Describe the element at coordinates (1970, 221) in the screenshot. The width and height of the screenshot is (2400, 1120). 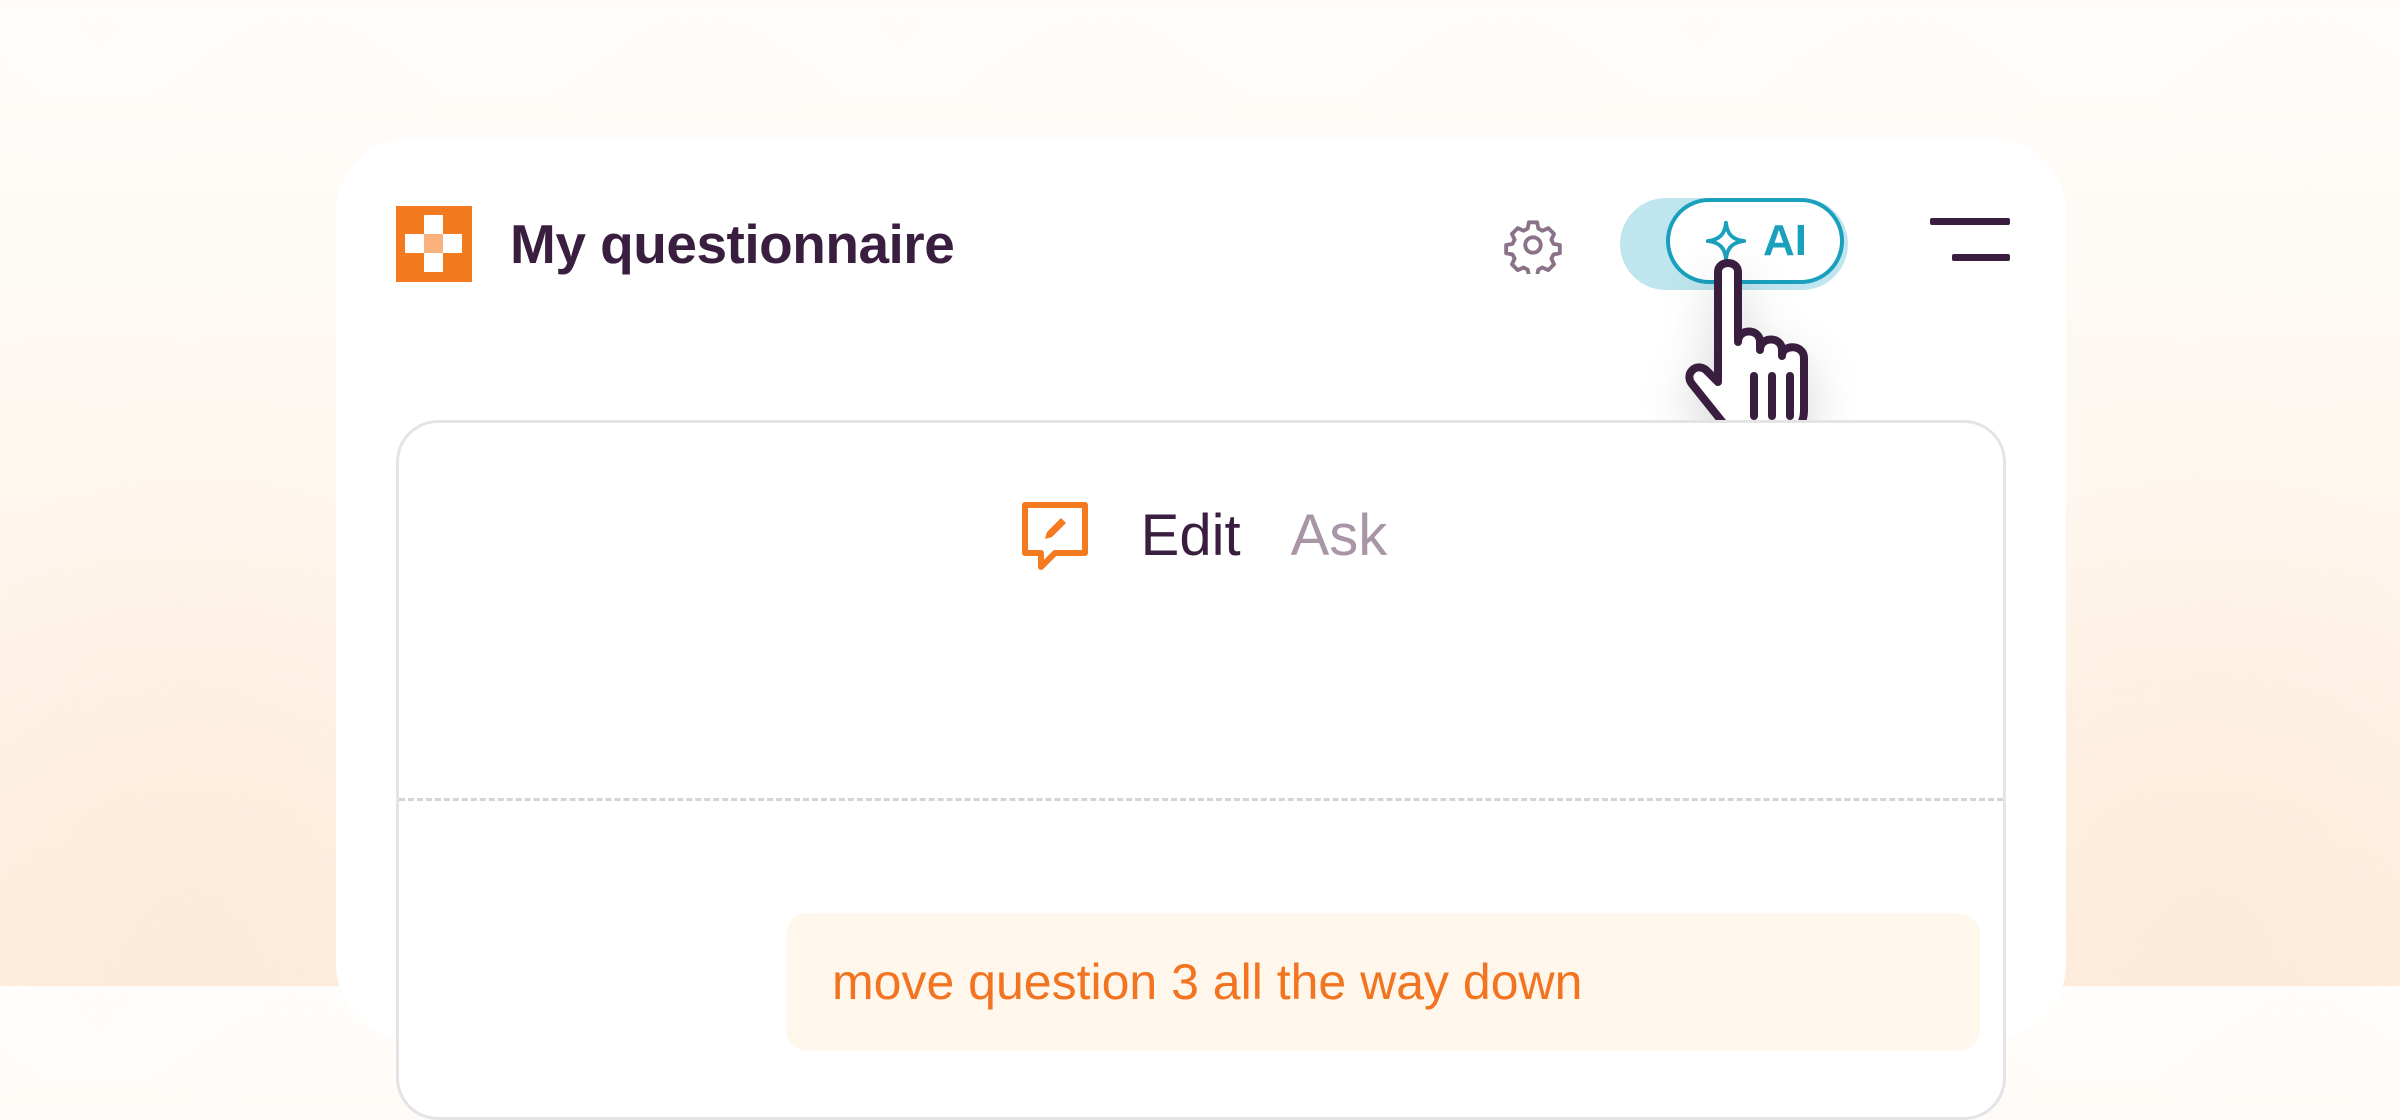
I see `hamburger-menu-icon` at that location.